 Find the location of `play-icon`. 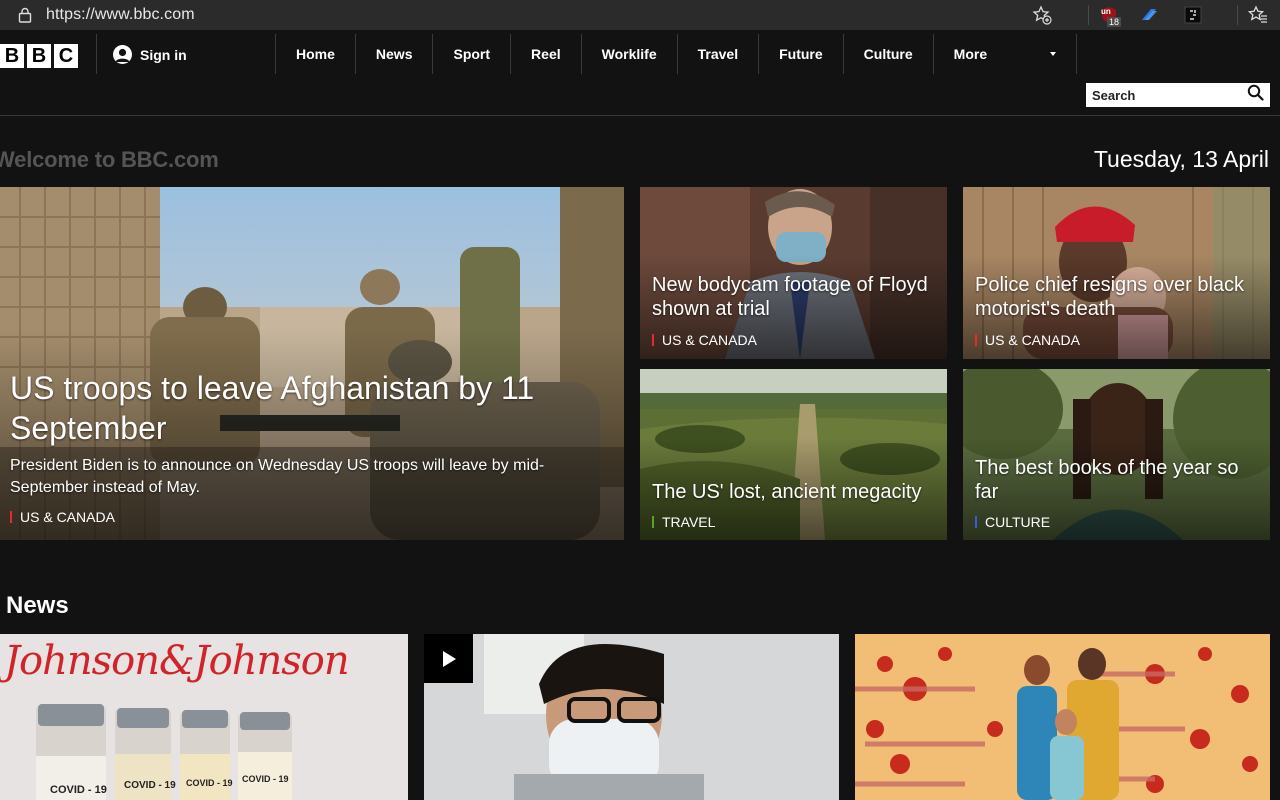

play-icon is located at coordinates (449, 658).